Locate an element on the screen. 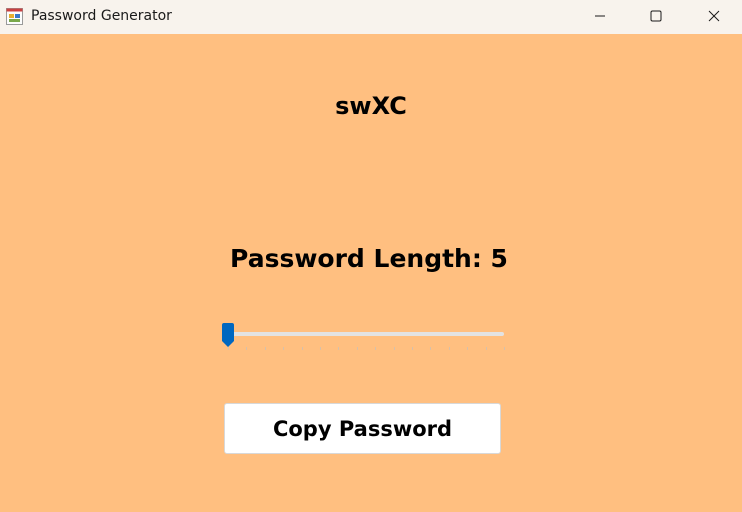 This screenshot has height=512, width=742. close-icon is located at coordinates (714, 16).